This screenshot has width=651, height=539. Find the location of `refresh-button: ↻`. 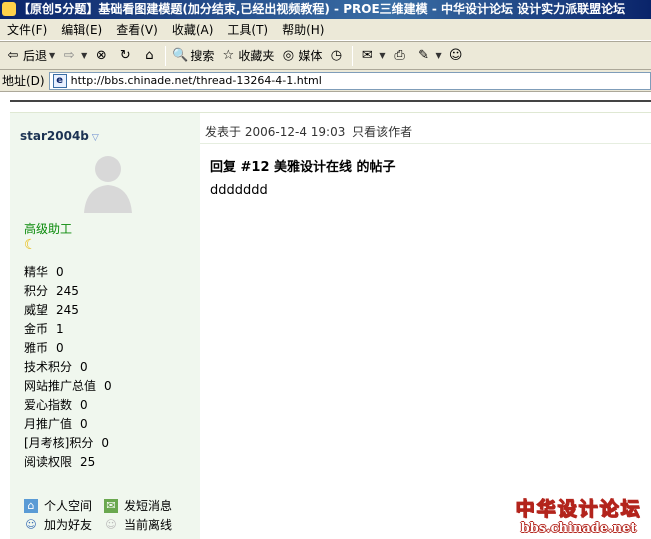

refresh-button: ↻ is located at coordinates (126, 56).